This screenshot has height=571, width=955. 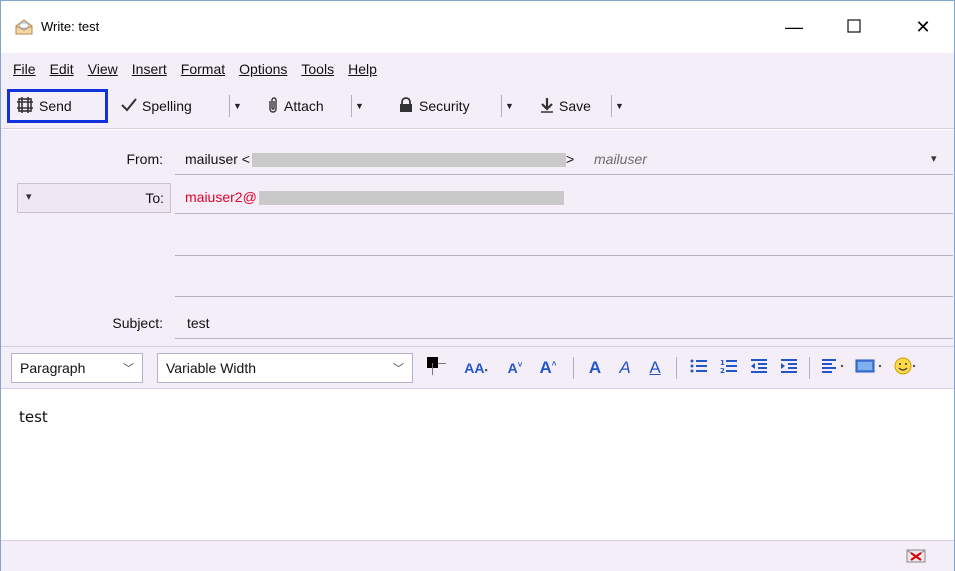 I want to click on title-bar: Write: test — ✕, so click(x=477, y=27).